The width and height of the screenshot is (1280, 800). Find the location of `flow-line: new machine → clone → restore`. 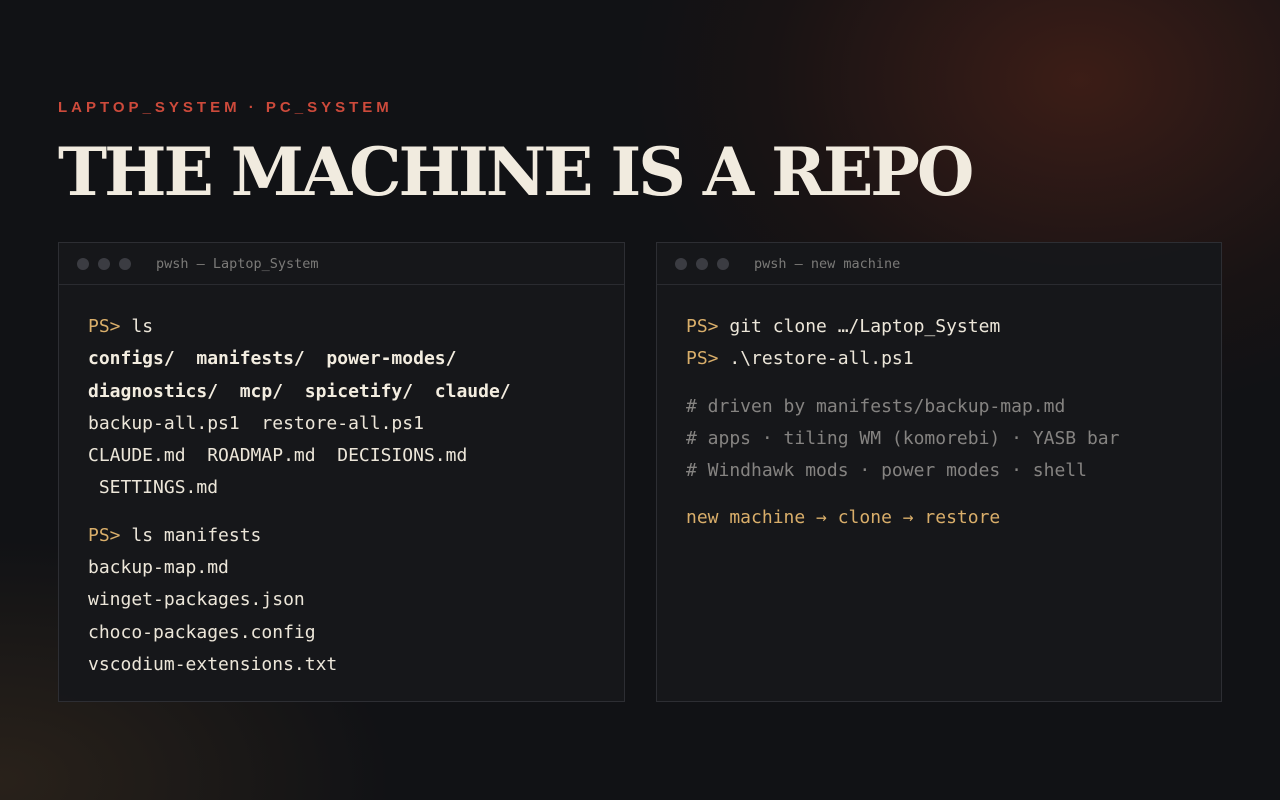

flow-line: new machine → clone → restore is located at coordinates (843, 518).